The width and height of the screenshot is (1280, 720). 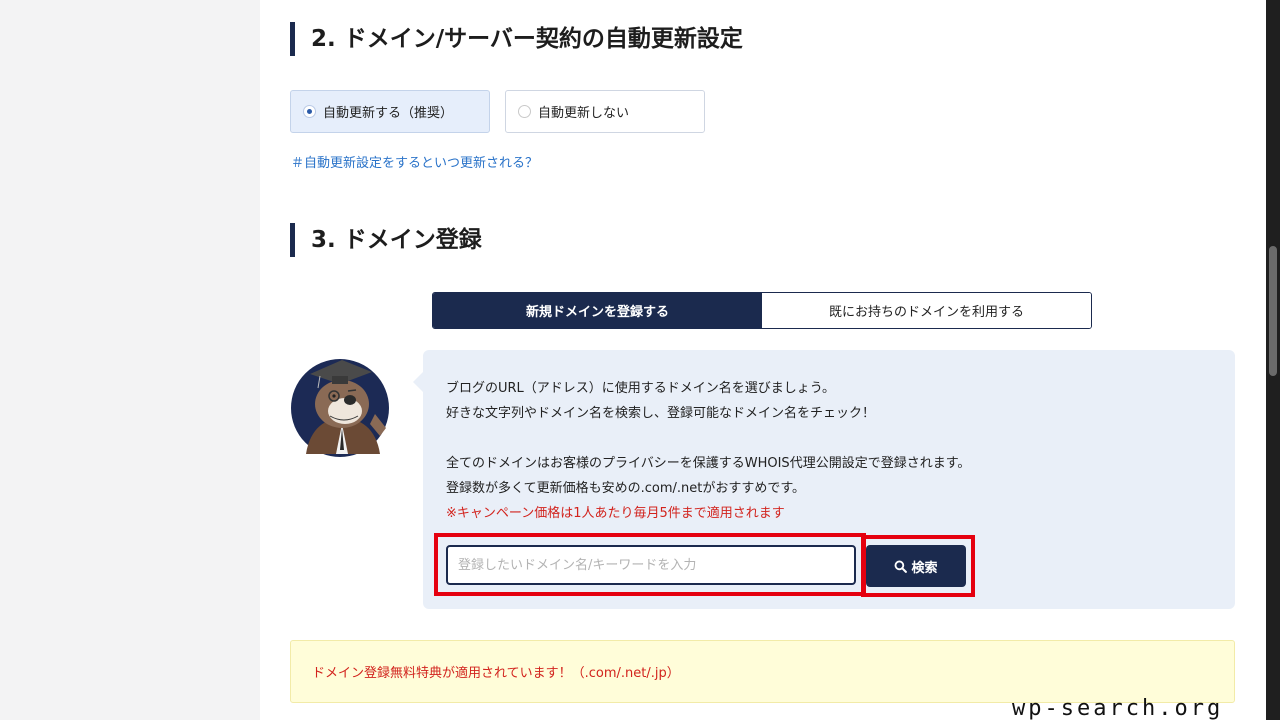 What do you see at coordinates (414, 161) in the screenshot?
I see `auto-renew-help-link: ＃自動更新設定をするといつ更新される？` at bounding box center [414, 161].